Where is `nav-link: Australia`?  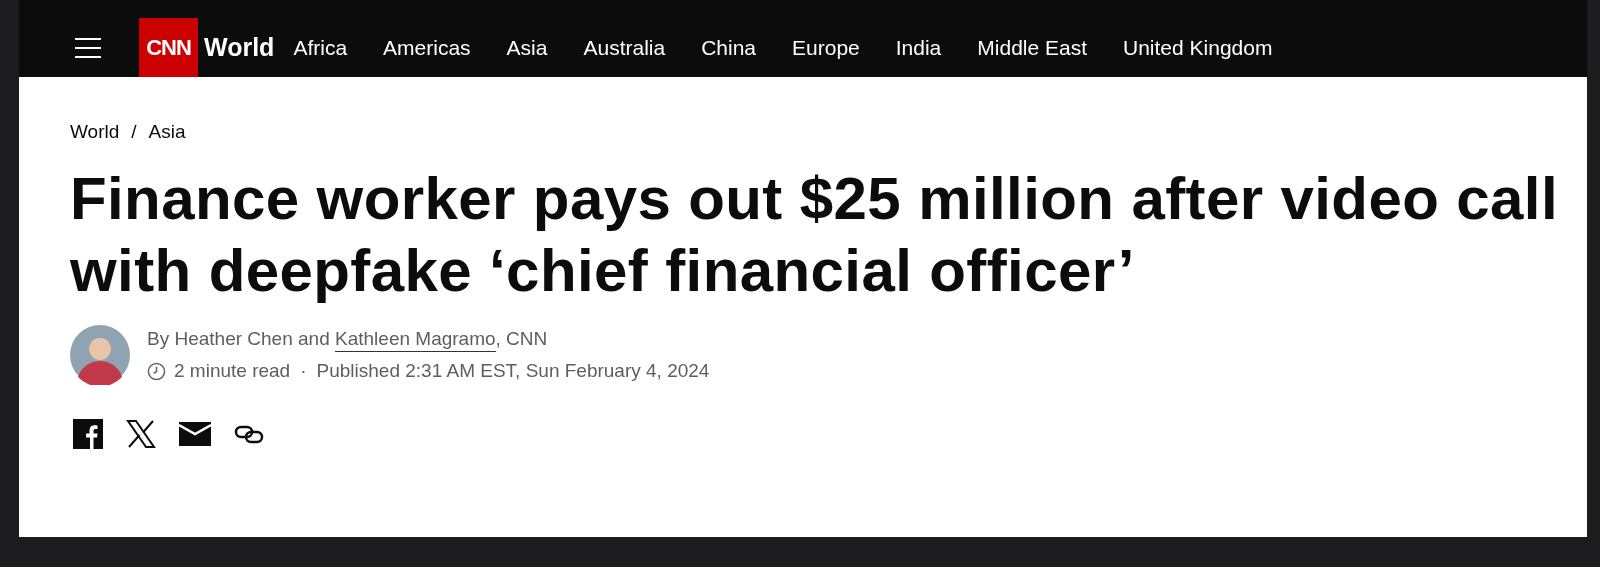
nav-link: Australia is located at coordinates (624, 47).